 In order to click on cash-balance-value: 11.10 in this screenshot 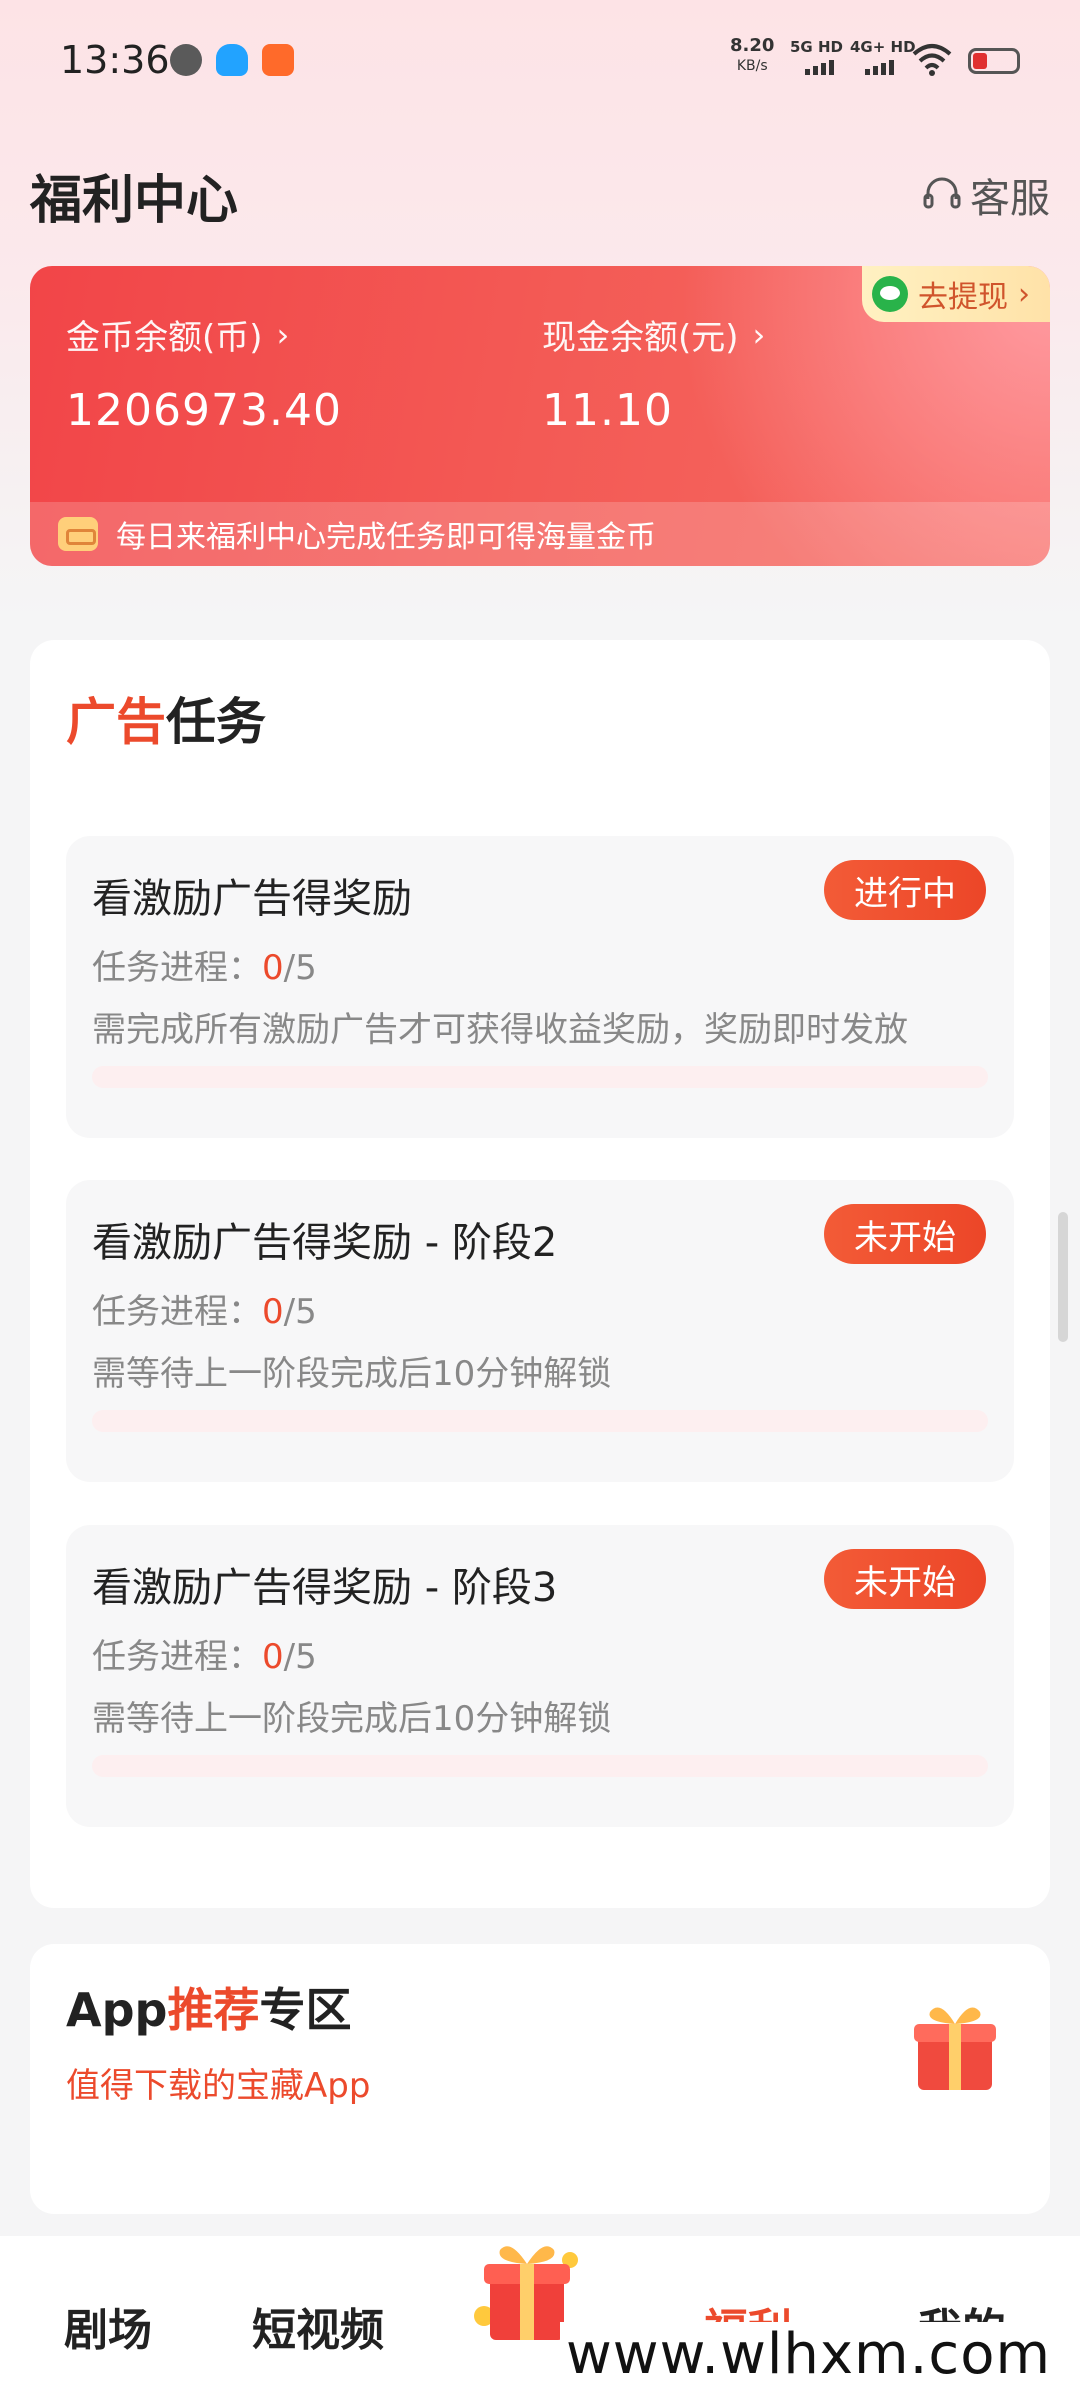, I will do `click(607, 410)`.